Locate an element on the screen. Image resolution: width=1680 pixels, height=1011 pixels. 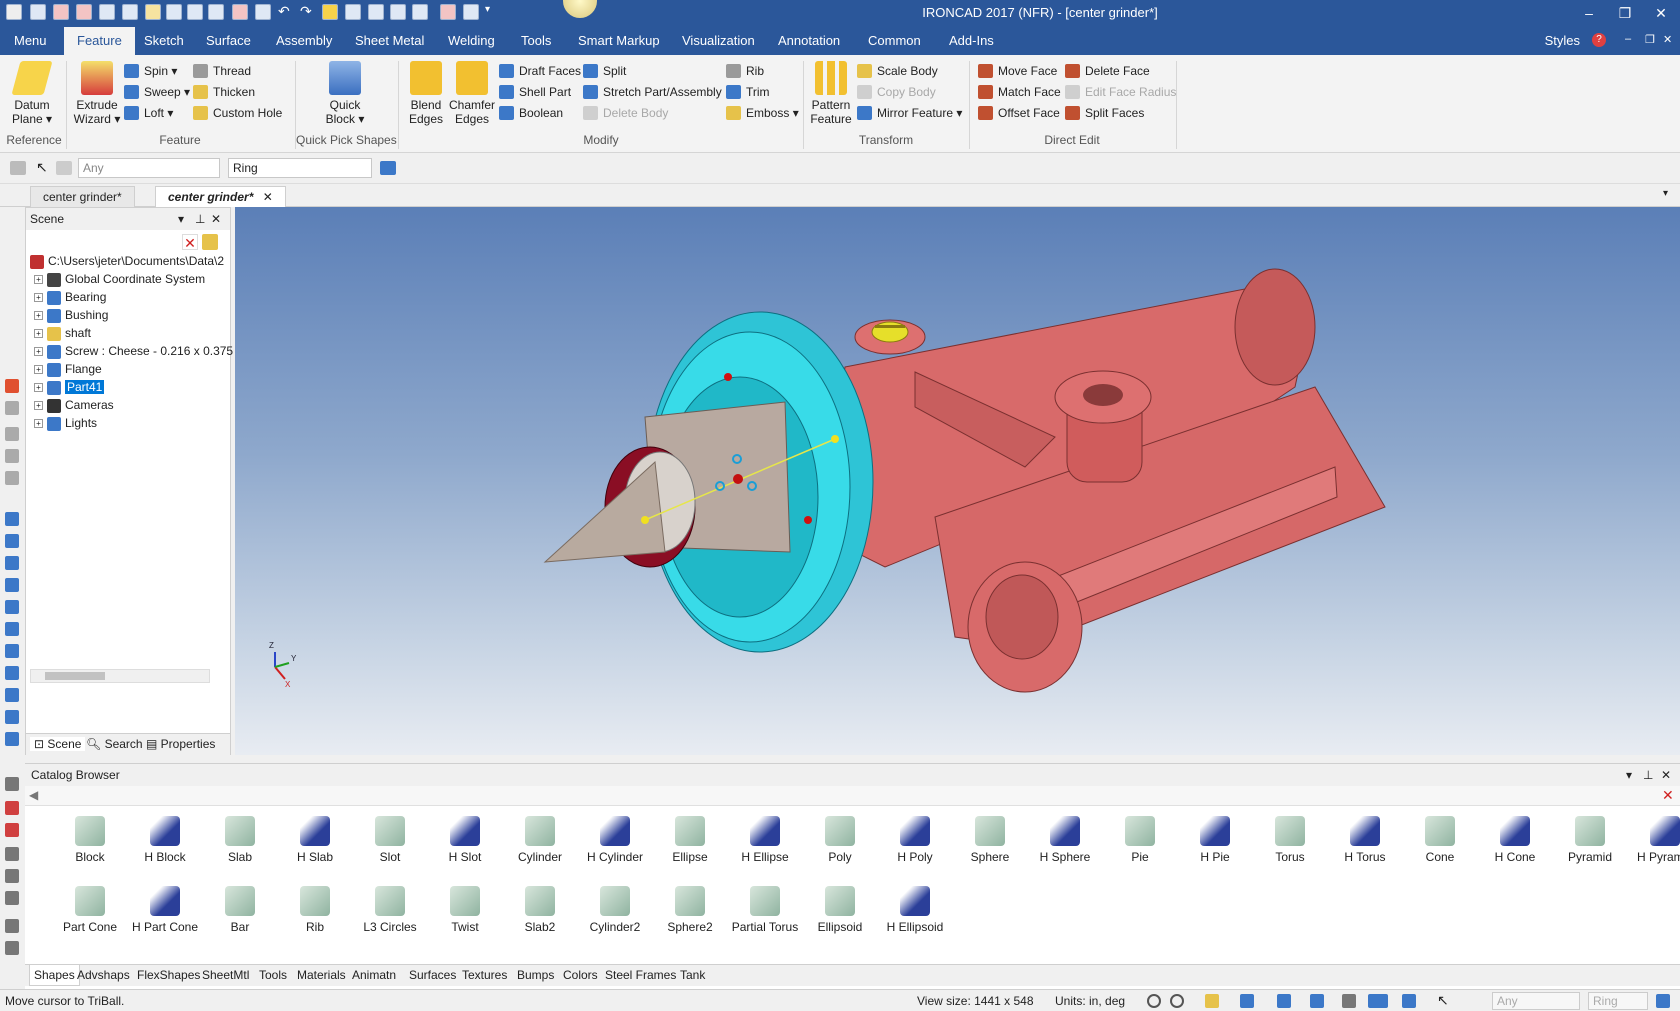
close-doc-icon is located at coordinates (84, 12).